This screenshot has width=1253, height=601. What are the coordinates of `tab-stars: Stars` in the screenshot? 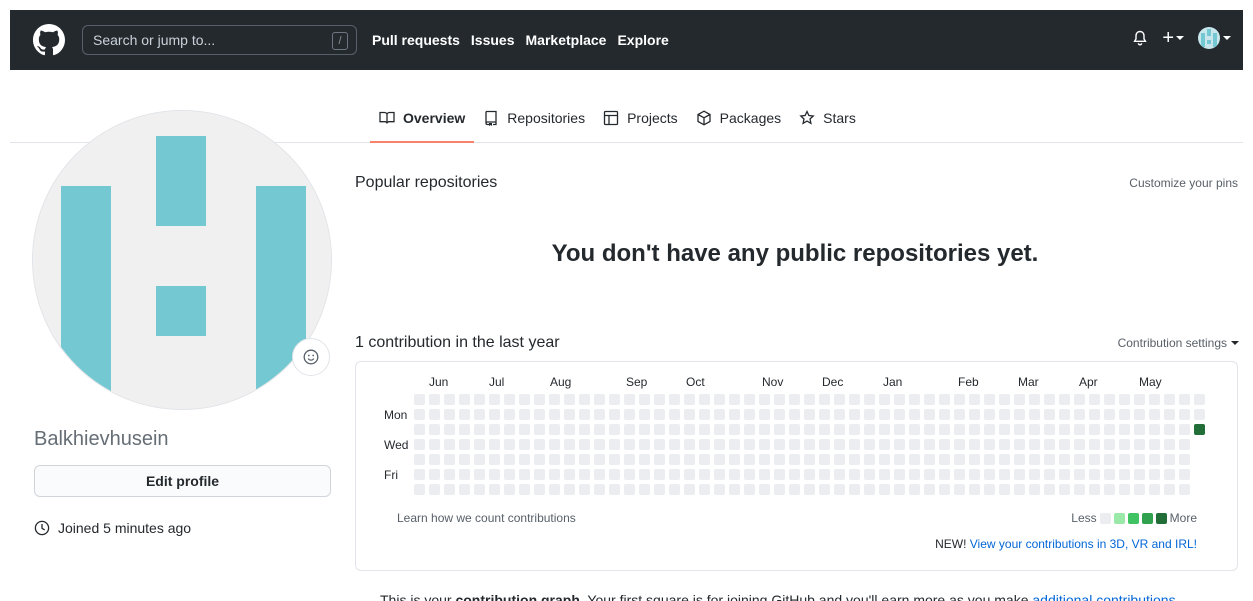 It's located at (827, 121).